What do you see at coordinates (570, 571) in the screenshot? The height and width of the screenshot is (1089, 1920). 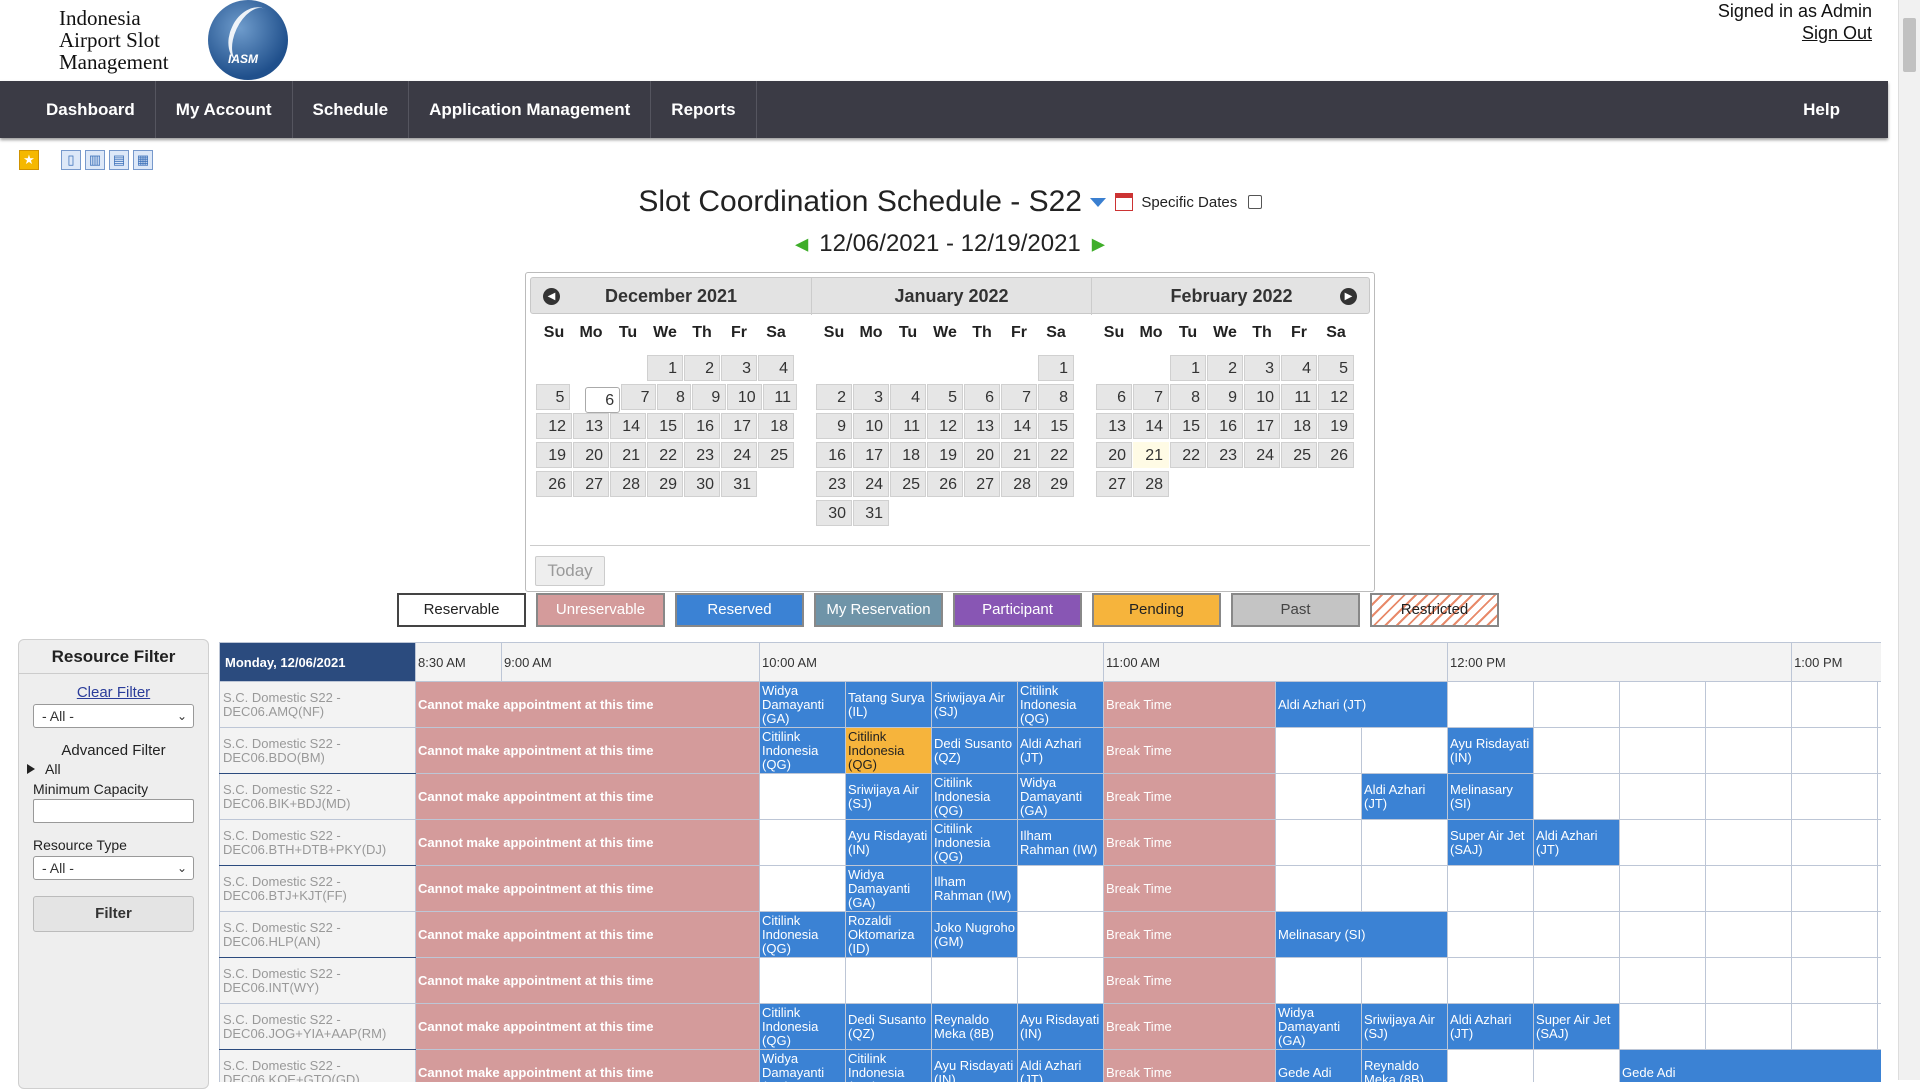 I see `today-button: Today` at bounding box center [570, 571].